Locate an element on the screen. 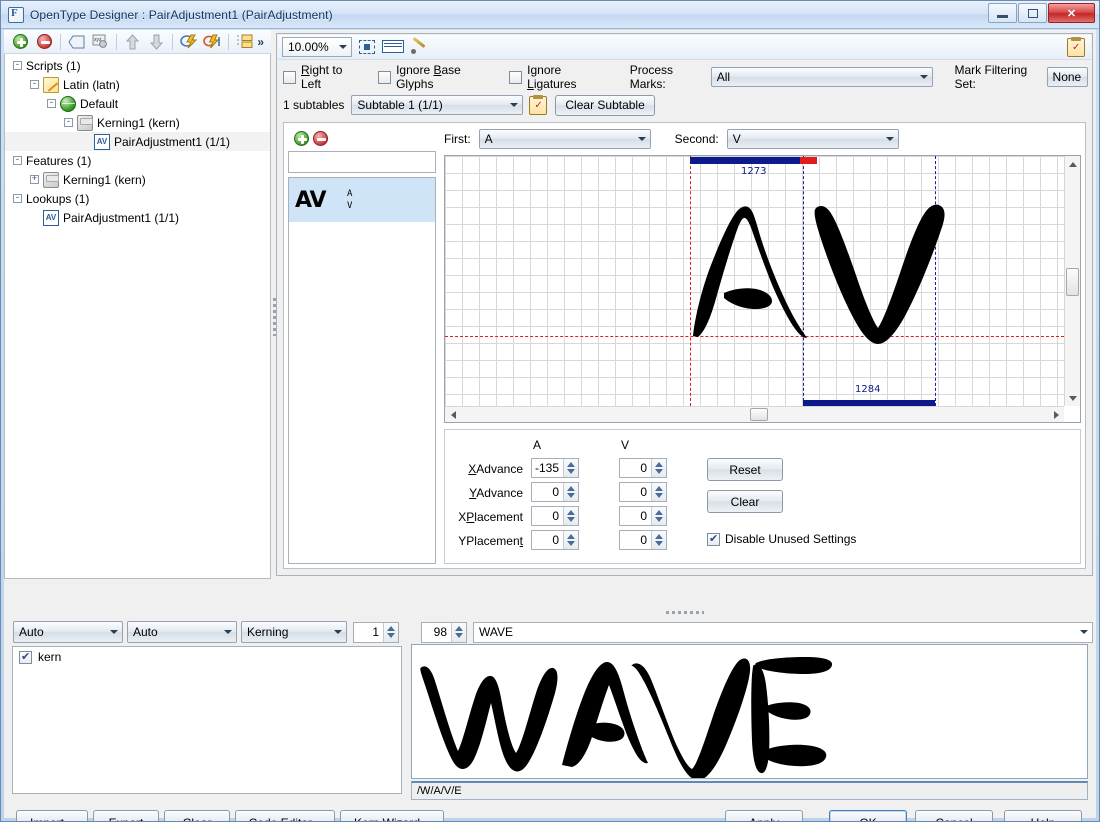 The image size is (1100, 822). show-grid-icon is located at coordinates (393, 47).